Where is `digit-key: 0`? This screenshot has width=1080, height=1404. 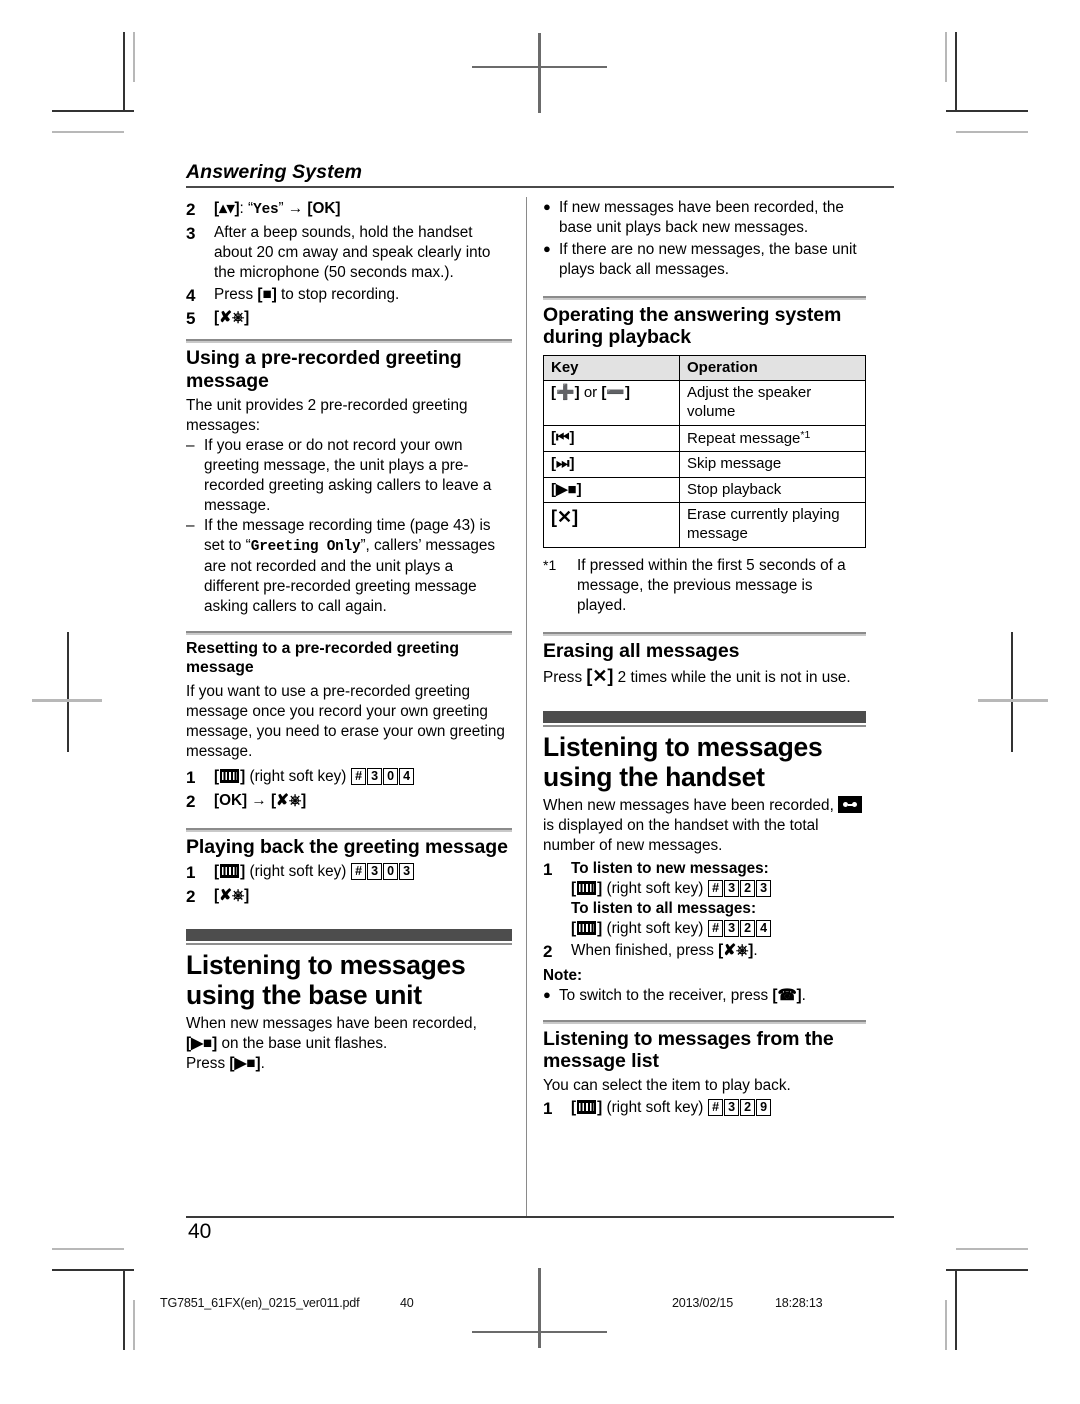 digit-key: 0 is located at coordinates (391, 872).